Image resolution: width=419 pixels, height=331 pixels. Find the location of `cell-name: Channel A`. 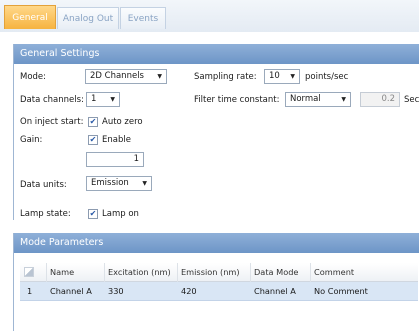

cell-name: Channel A is located at coordinates (75, 291).